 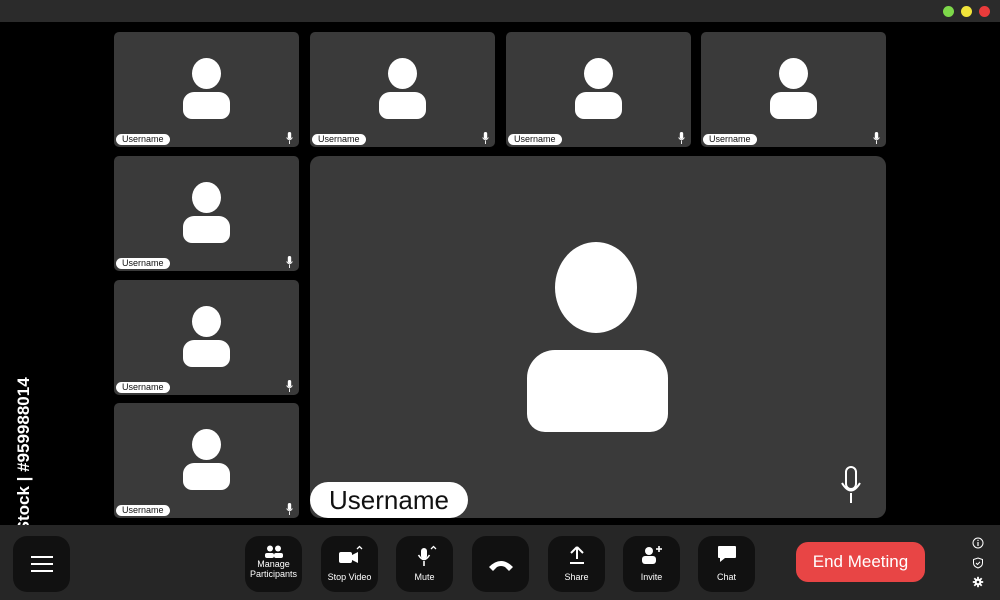 I want to click on active-speaker-name: Username, so click(x=389, y=500).